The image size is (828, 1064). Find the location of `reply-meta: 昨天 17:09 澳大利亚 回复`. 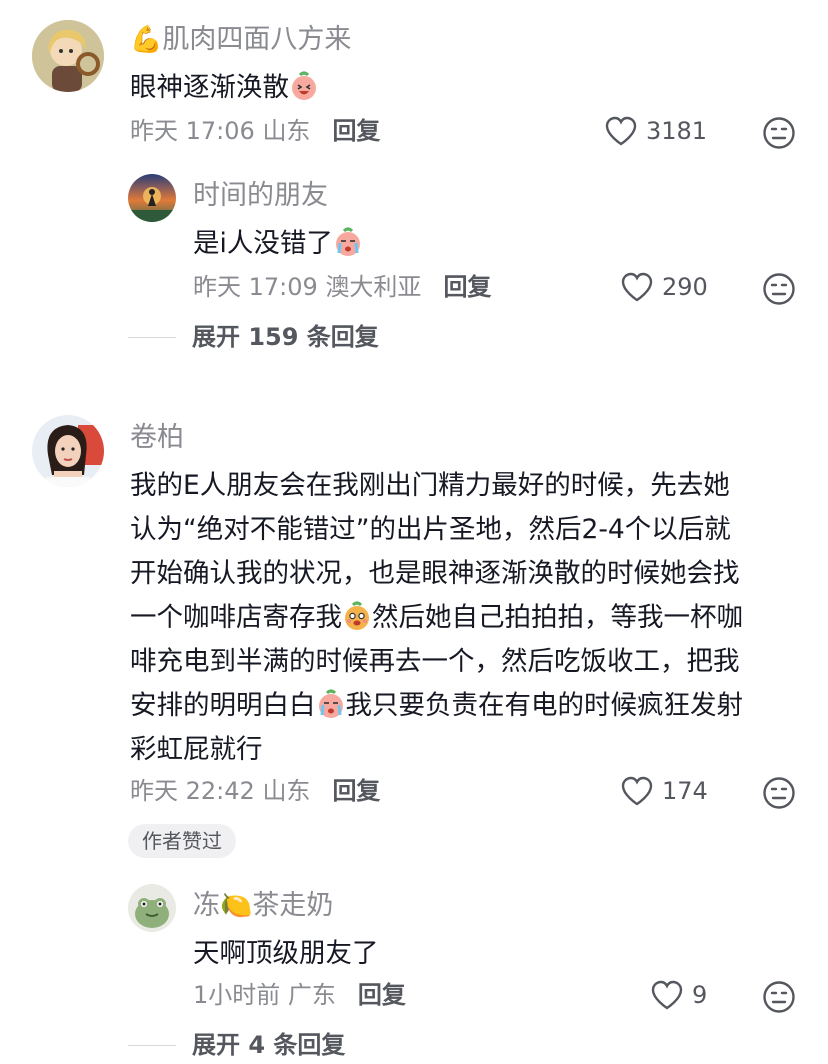

reply-meta: 昨天 17:09 澳大利亚 回复 is located at coordinates (342, 287).